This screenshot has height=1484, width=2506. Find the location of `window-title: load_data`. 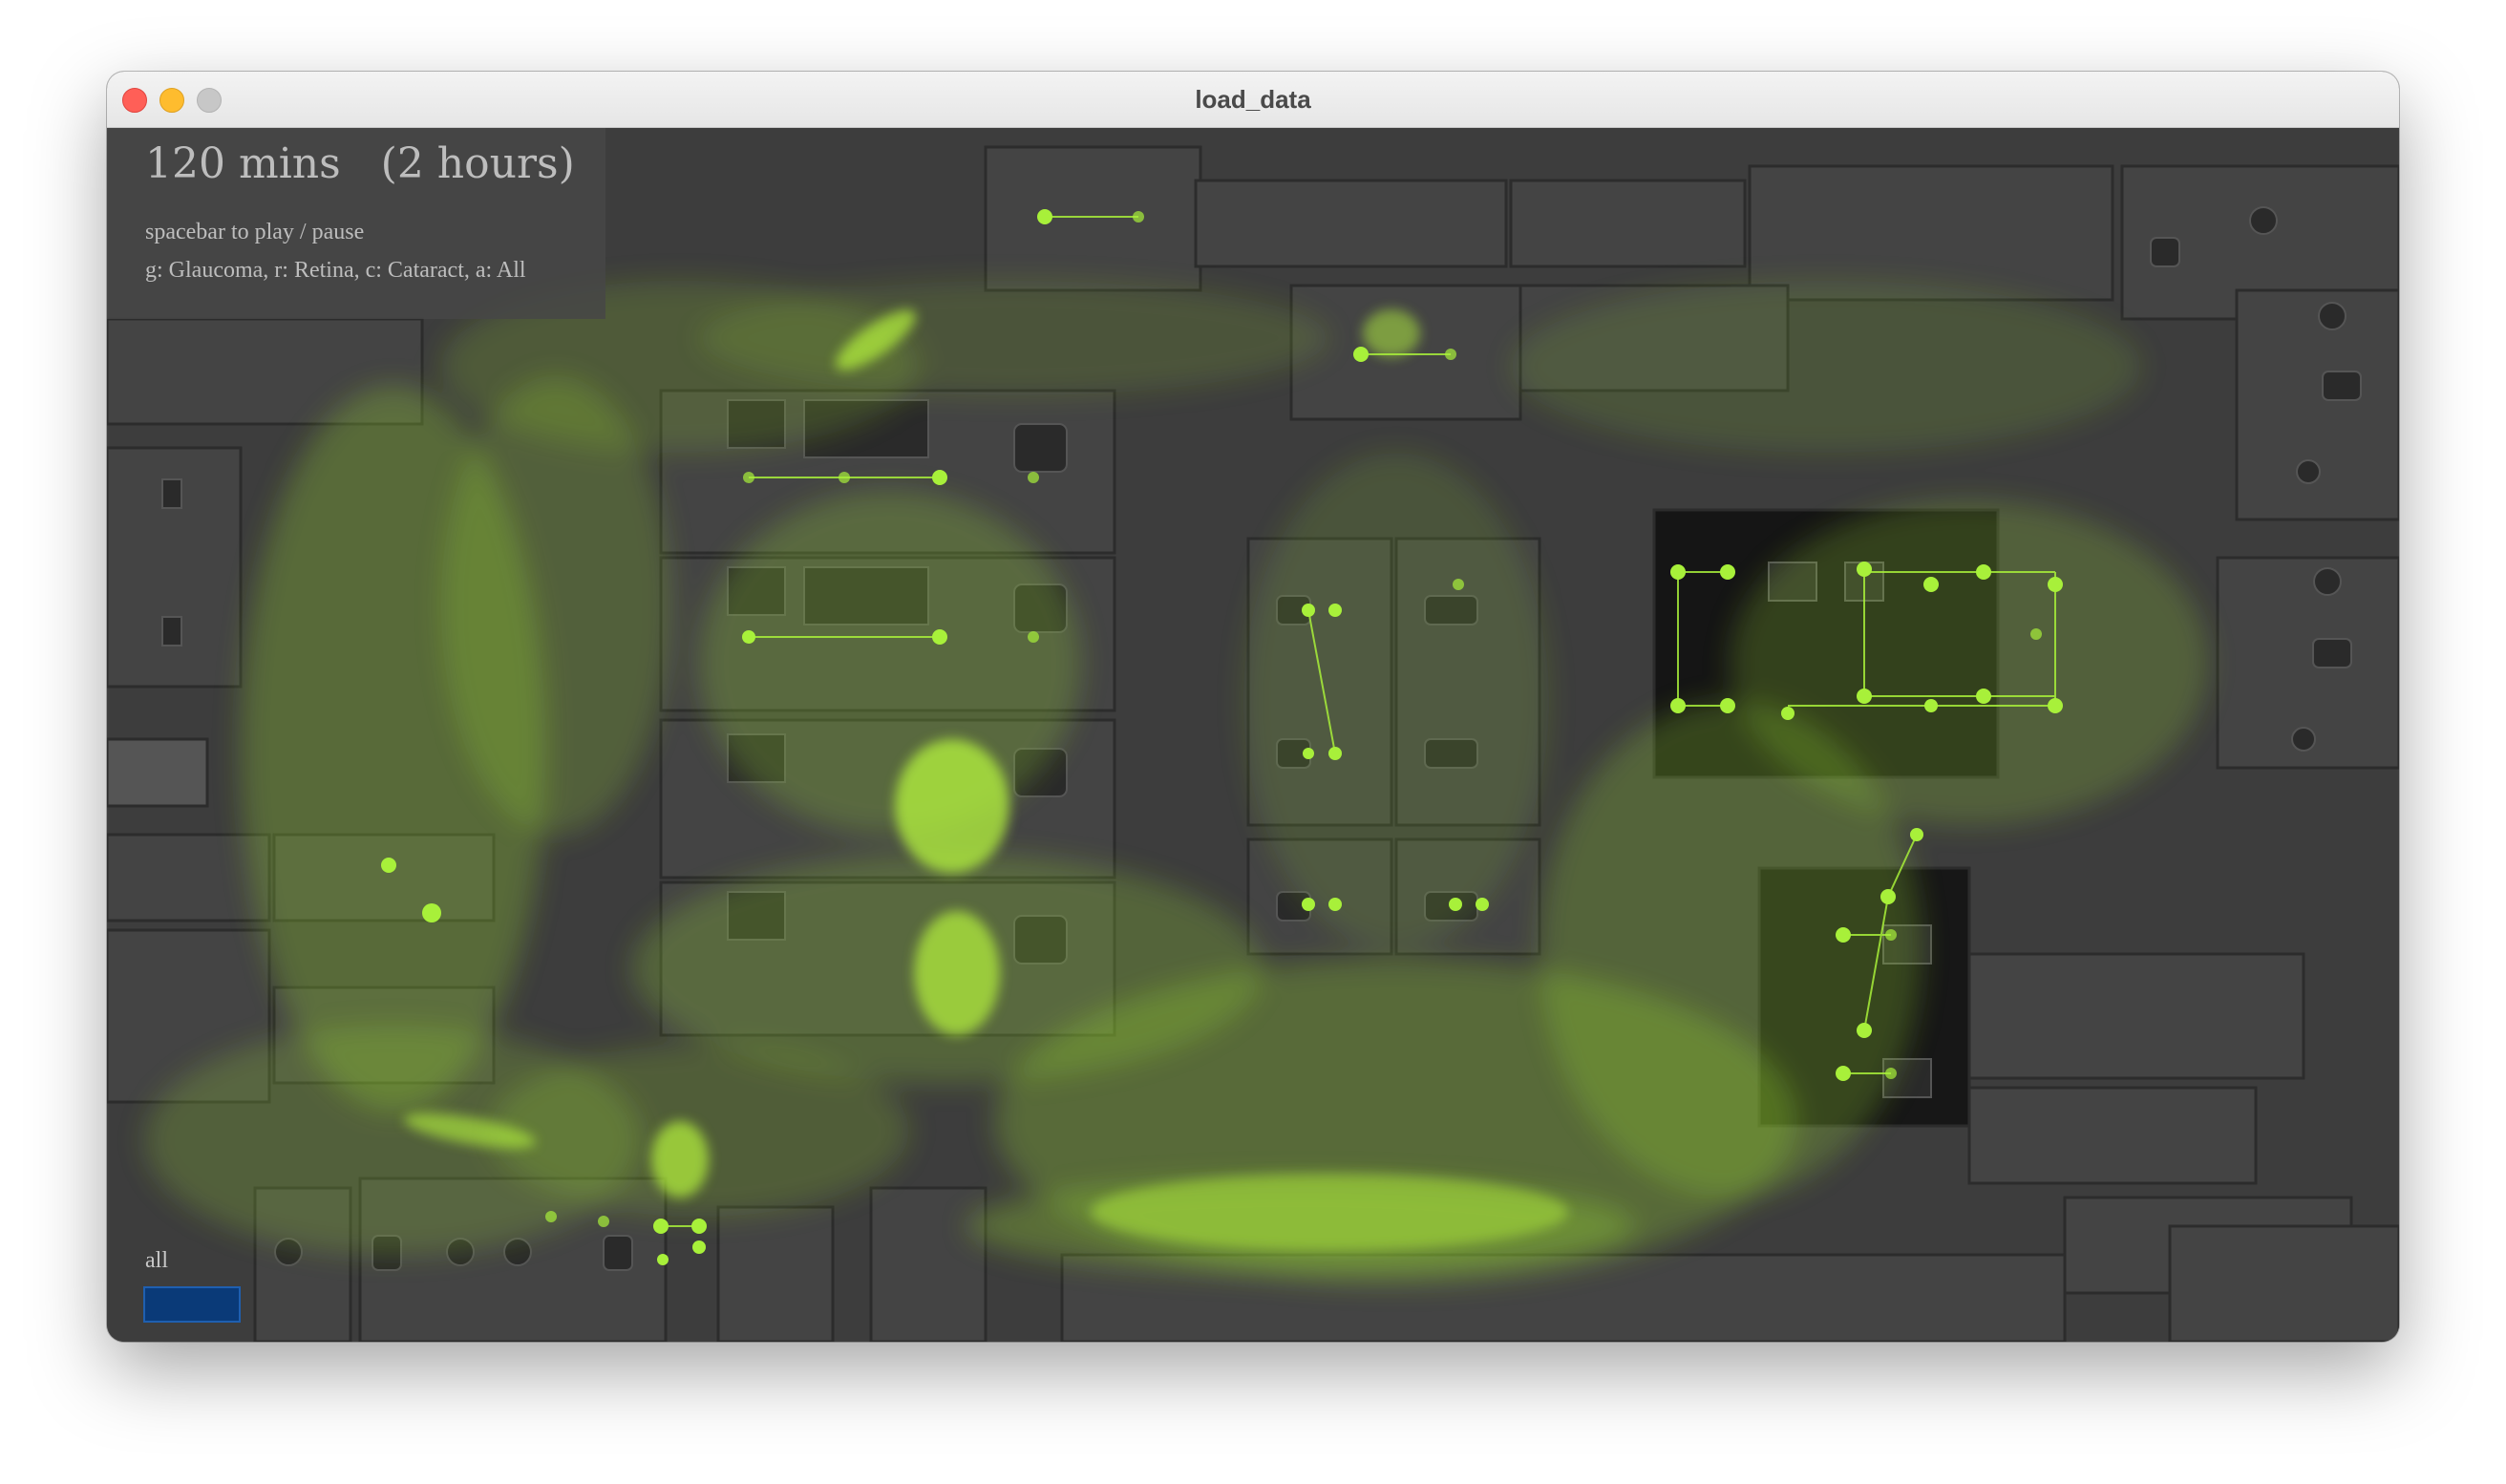

window-title: load_data is located at coordinates (1253, 100).